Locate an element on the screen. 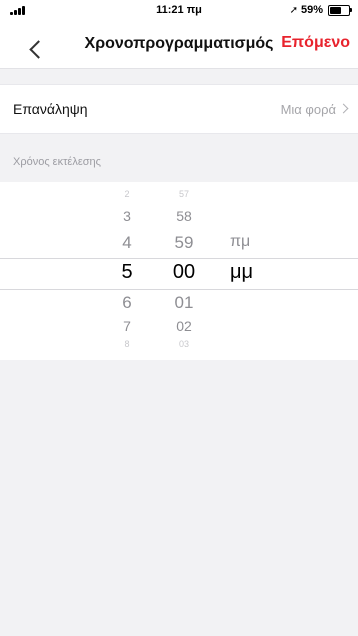 This screenshot has width=358, height=636. execution-time-label: Χρόνος εκτέλεσης is located at coordinates (57, 162).